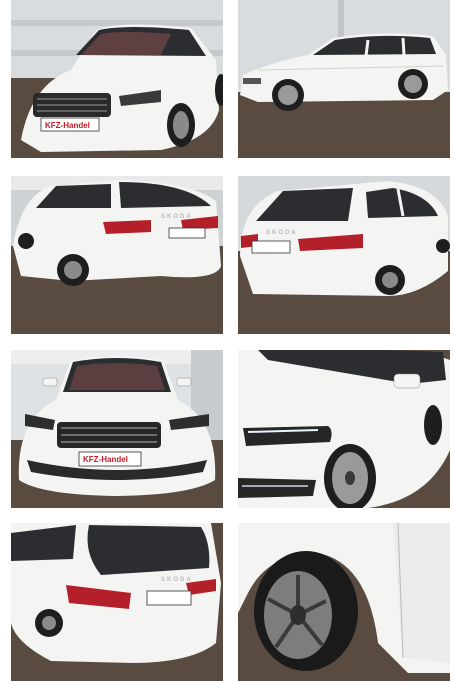 The width and height of the screenshot is (455, 681). I want to click on car-rear-right-image: SKODA, so click(344, 255).